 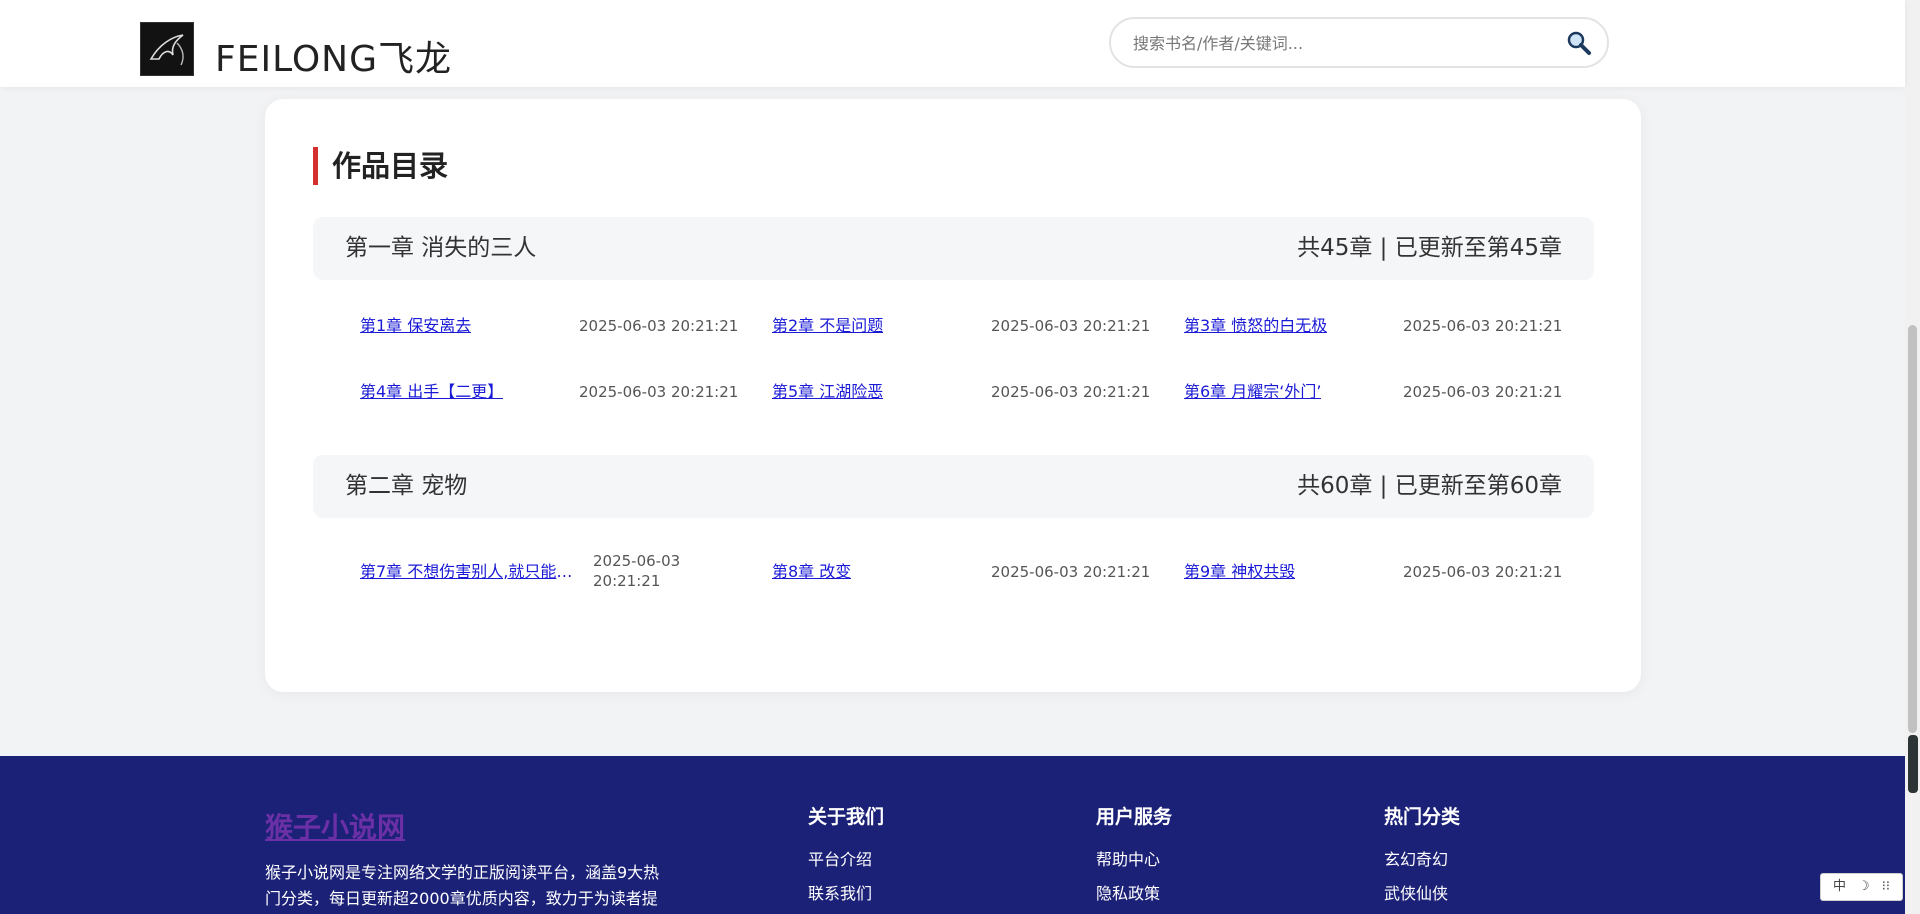 I want to click on chapter-link: 第1章 保安离去, so click(x=415, y=326).